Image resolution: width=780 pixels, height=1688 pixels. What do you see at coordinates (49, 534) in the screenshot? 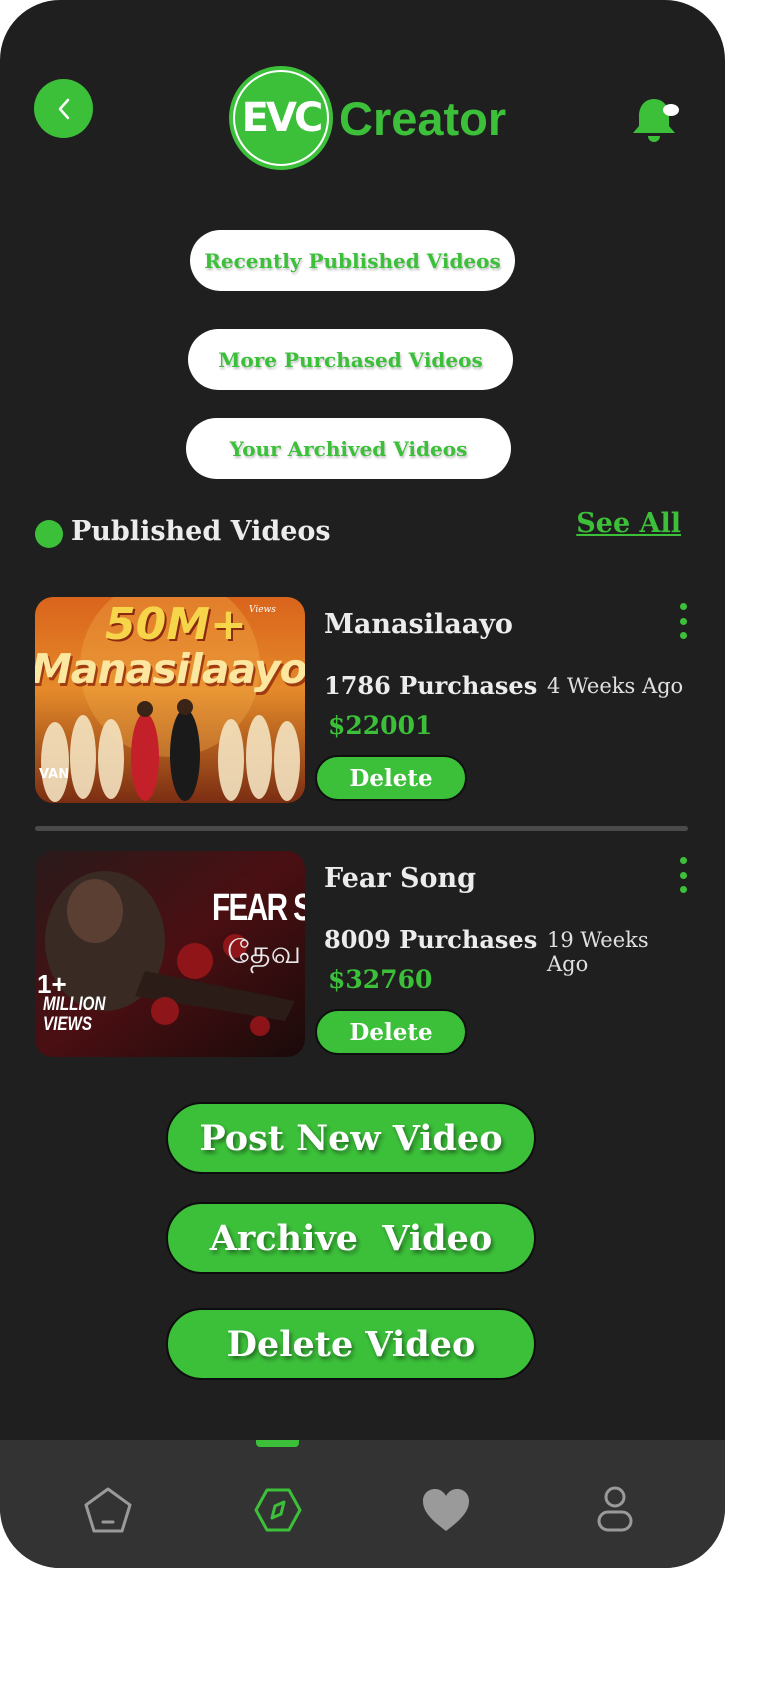
I see `section-indicator-dot` at bounding box center [49, 534].